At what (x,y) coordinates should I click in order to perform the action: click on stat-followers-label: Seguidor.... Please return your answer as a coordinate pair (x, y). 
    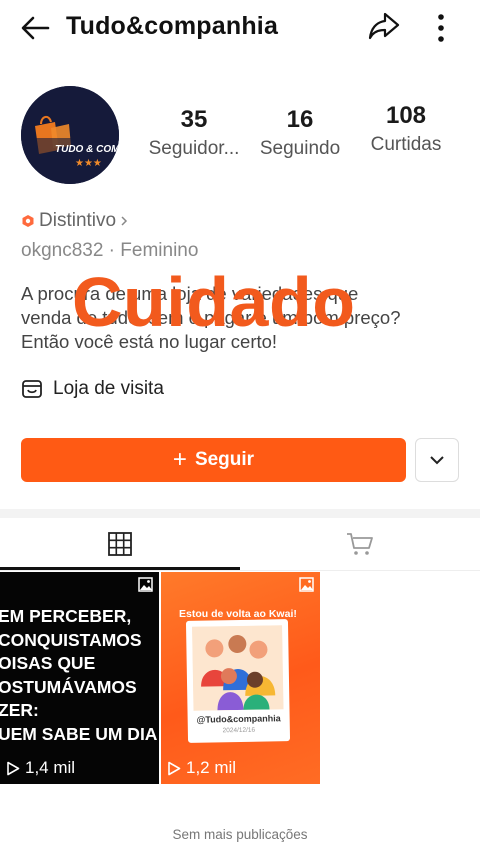
    Looking at the image, I should click on (194, 148).